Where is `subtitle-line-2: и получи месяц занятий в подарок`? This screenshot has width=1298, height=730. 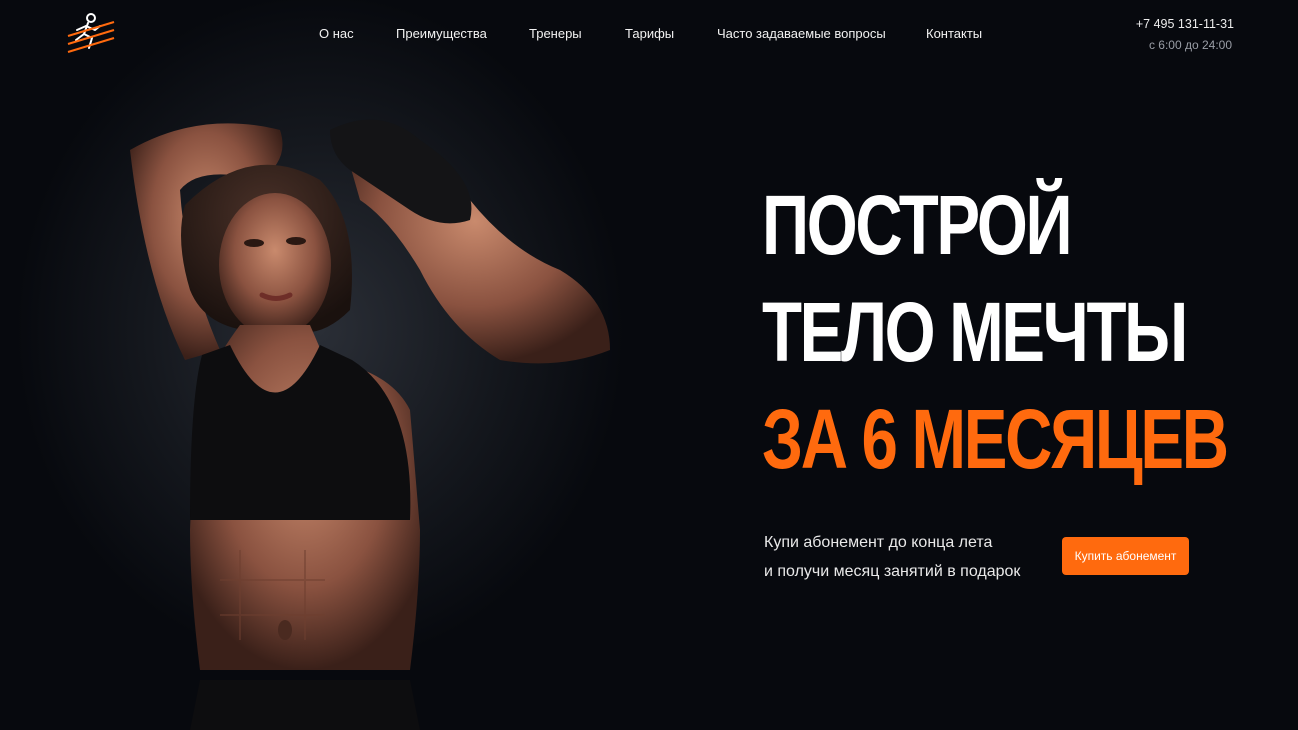
subtitle-line-2: и получи месяц занятий в подарок is located at coordinates (892, 571).